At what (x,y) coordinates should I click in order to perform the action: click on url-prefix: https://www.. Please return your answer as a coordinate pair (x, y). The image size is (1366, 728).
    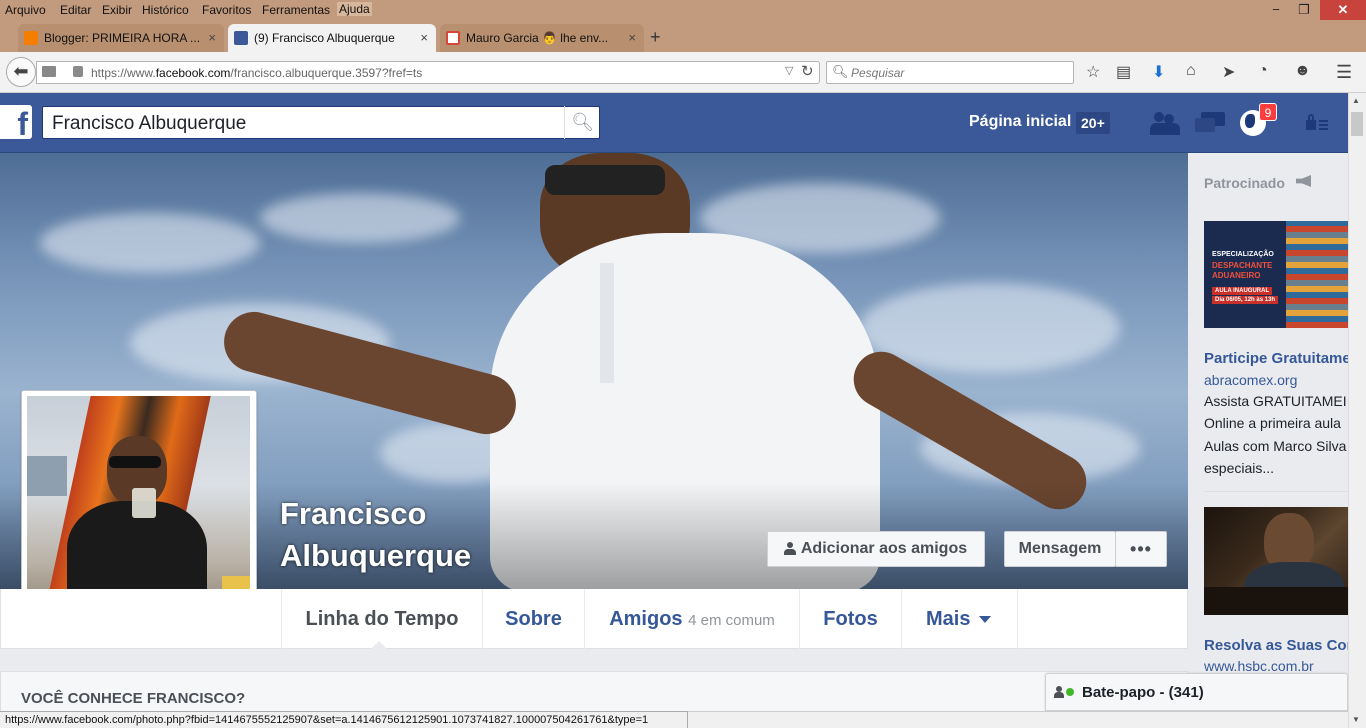
    Looking at the image, I should click on (123, 73).